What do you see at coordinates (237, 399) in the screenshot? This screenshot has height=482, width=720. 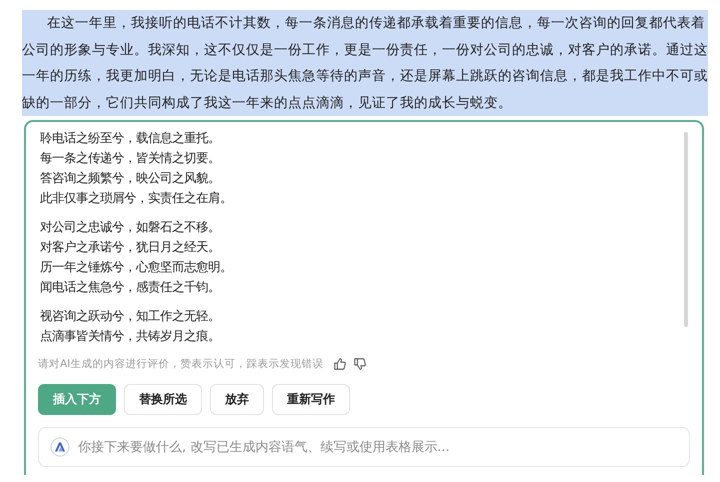 I see `action-button: 放弃` at bounding box center [237, 399].